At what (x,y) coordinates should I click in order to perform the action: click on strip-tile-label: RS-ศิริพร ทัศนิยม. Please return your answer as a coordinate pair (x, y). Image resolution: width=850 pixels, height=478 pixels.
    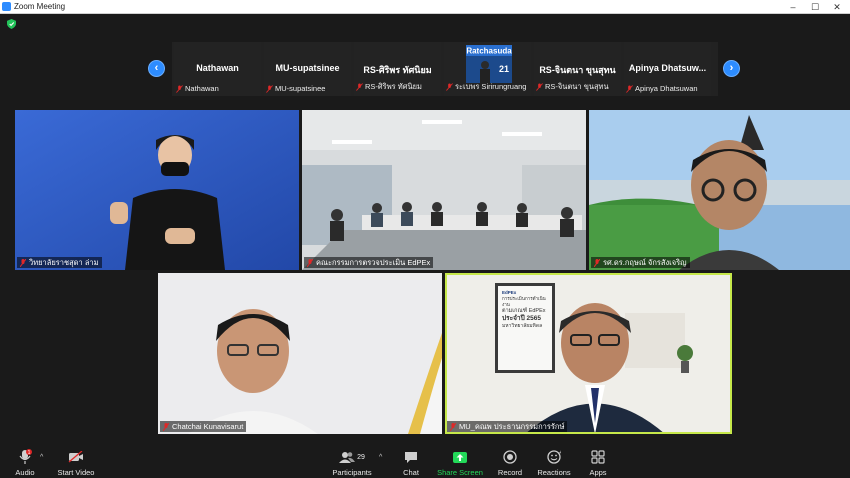
    Looking at the image, I should click on (389, 87).